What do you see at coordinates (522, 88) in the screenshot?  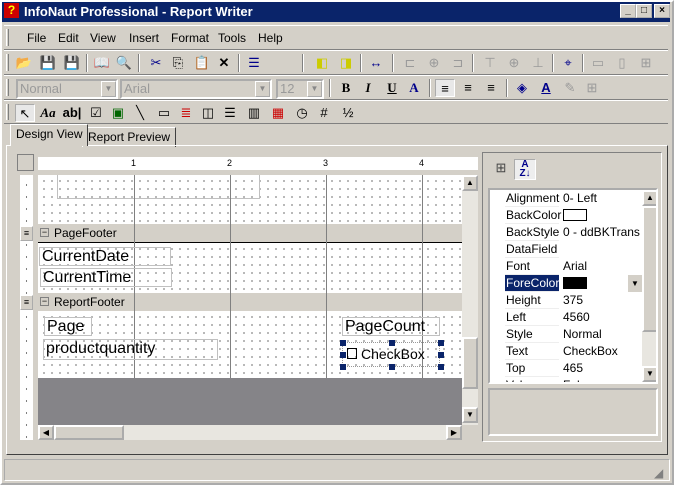 I see `fill-color-icon: ◈` at bounding box center [522, 88].